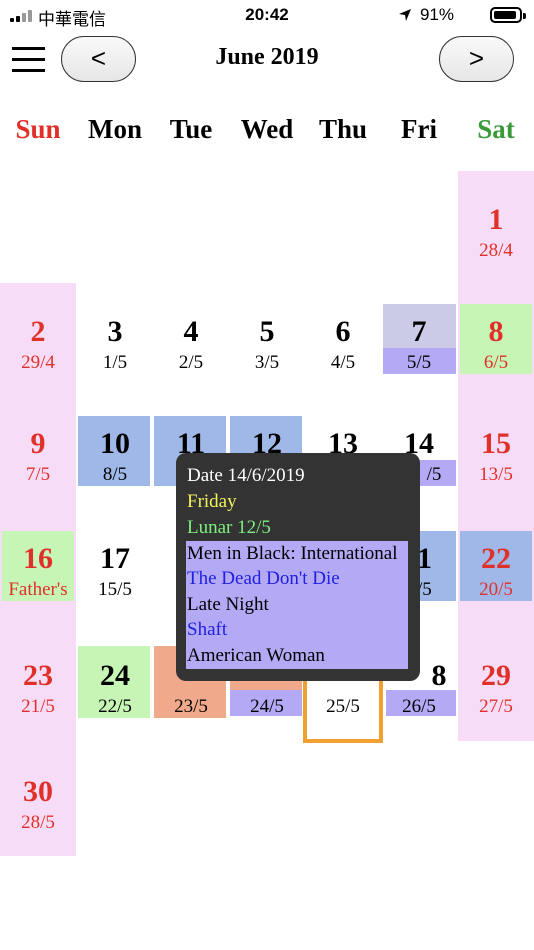 This screenshot has height=950, width=534. What do you see at coordinates (496, 232) in the screenshot?
I see `day-cell: 1 28/4` at bounding box center [496, 232].